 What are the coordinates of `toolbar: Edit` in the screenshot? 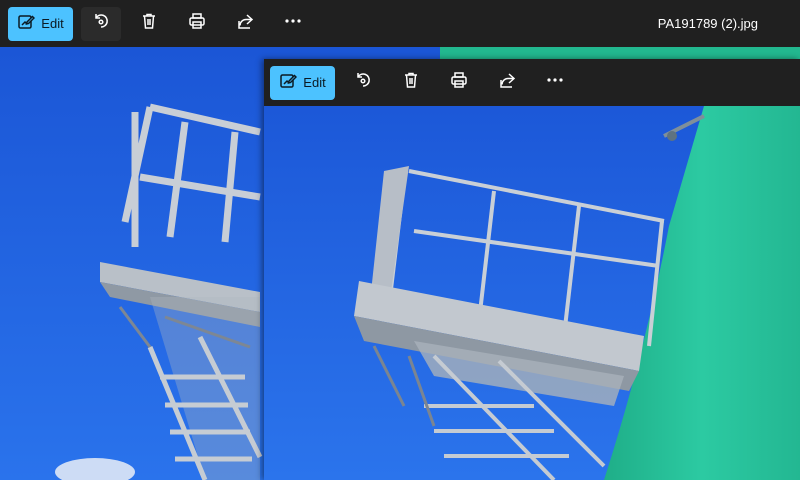 It's located at (532, 82).